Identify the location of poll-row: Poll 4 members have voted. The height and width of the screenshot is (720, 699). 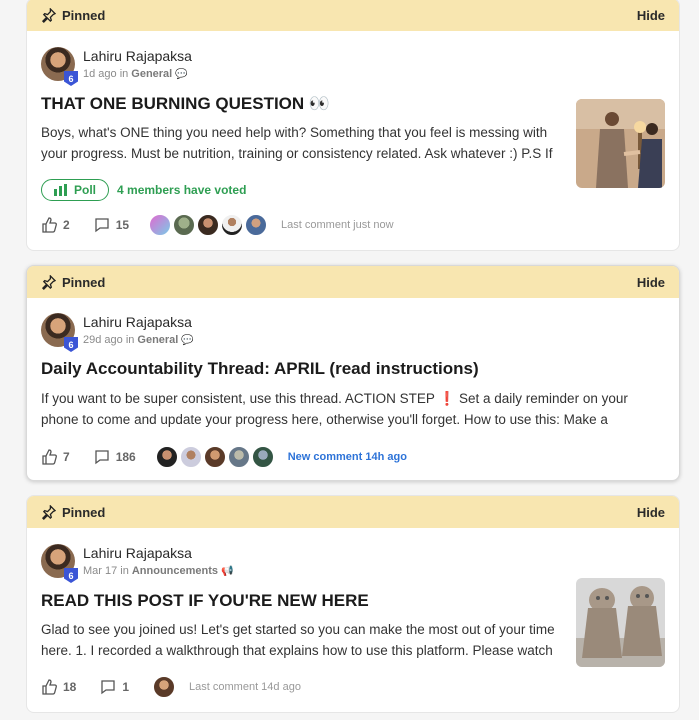
(143, 190).